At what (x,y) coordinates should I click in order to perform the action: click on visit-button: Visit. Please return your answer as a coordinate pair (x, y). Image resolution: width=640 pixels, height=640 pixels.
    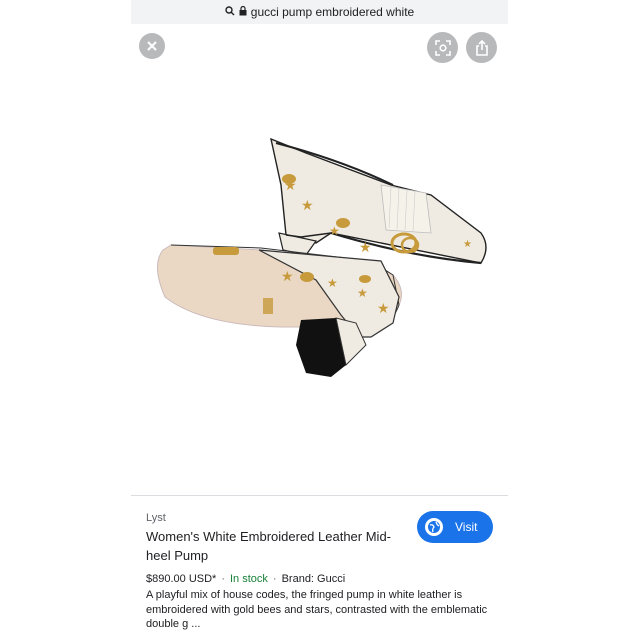
    Looking at the image, I should click on (455, 527).